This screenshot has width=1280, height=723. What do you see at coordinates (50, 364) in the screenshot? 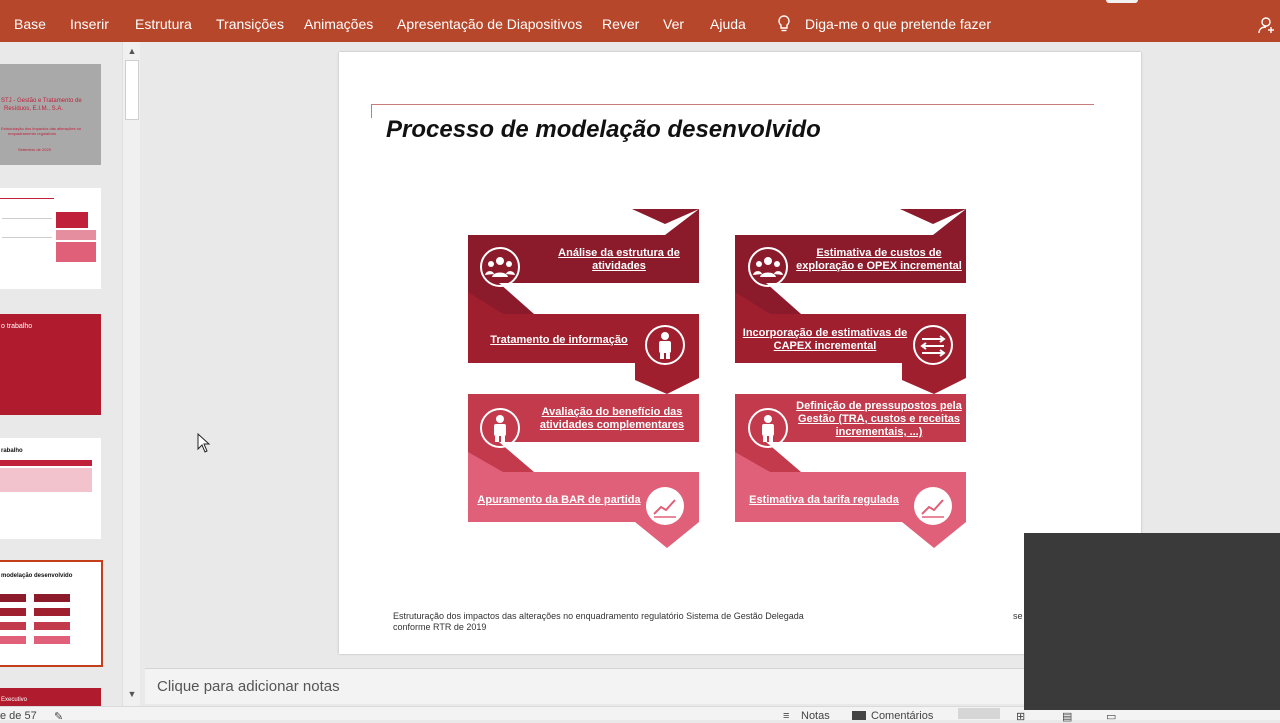
I see `slide-thumbnail: o trabalho` at bounding box center [50, 364].